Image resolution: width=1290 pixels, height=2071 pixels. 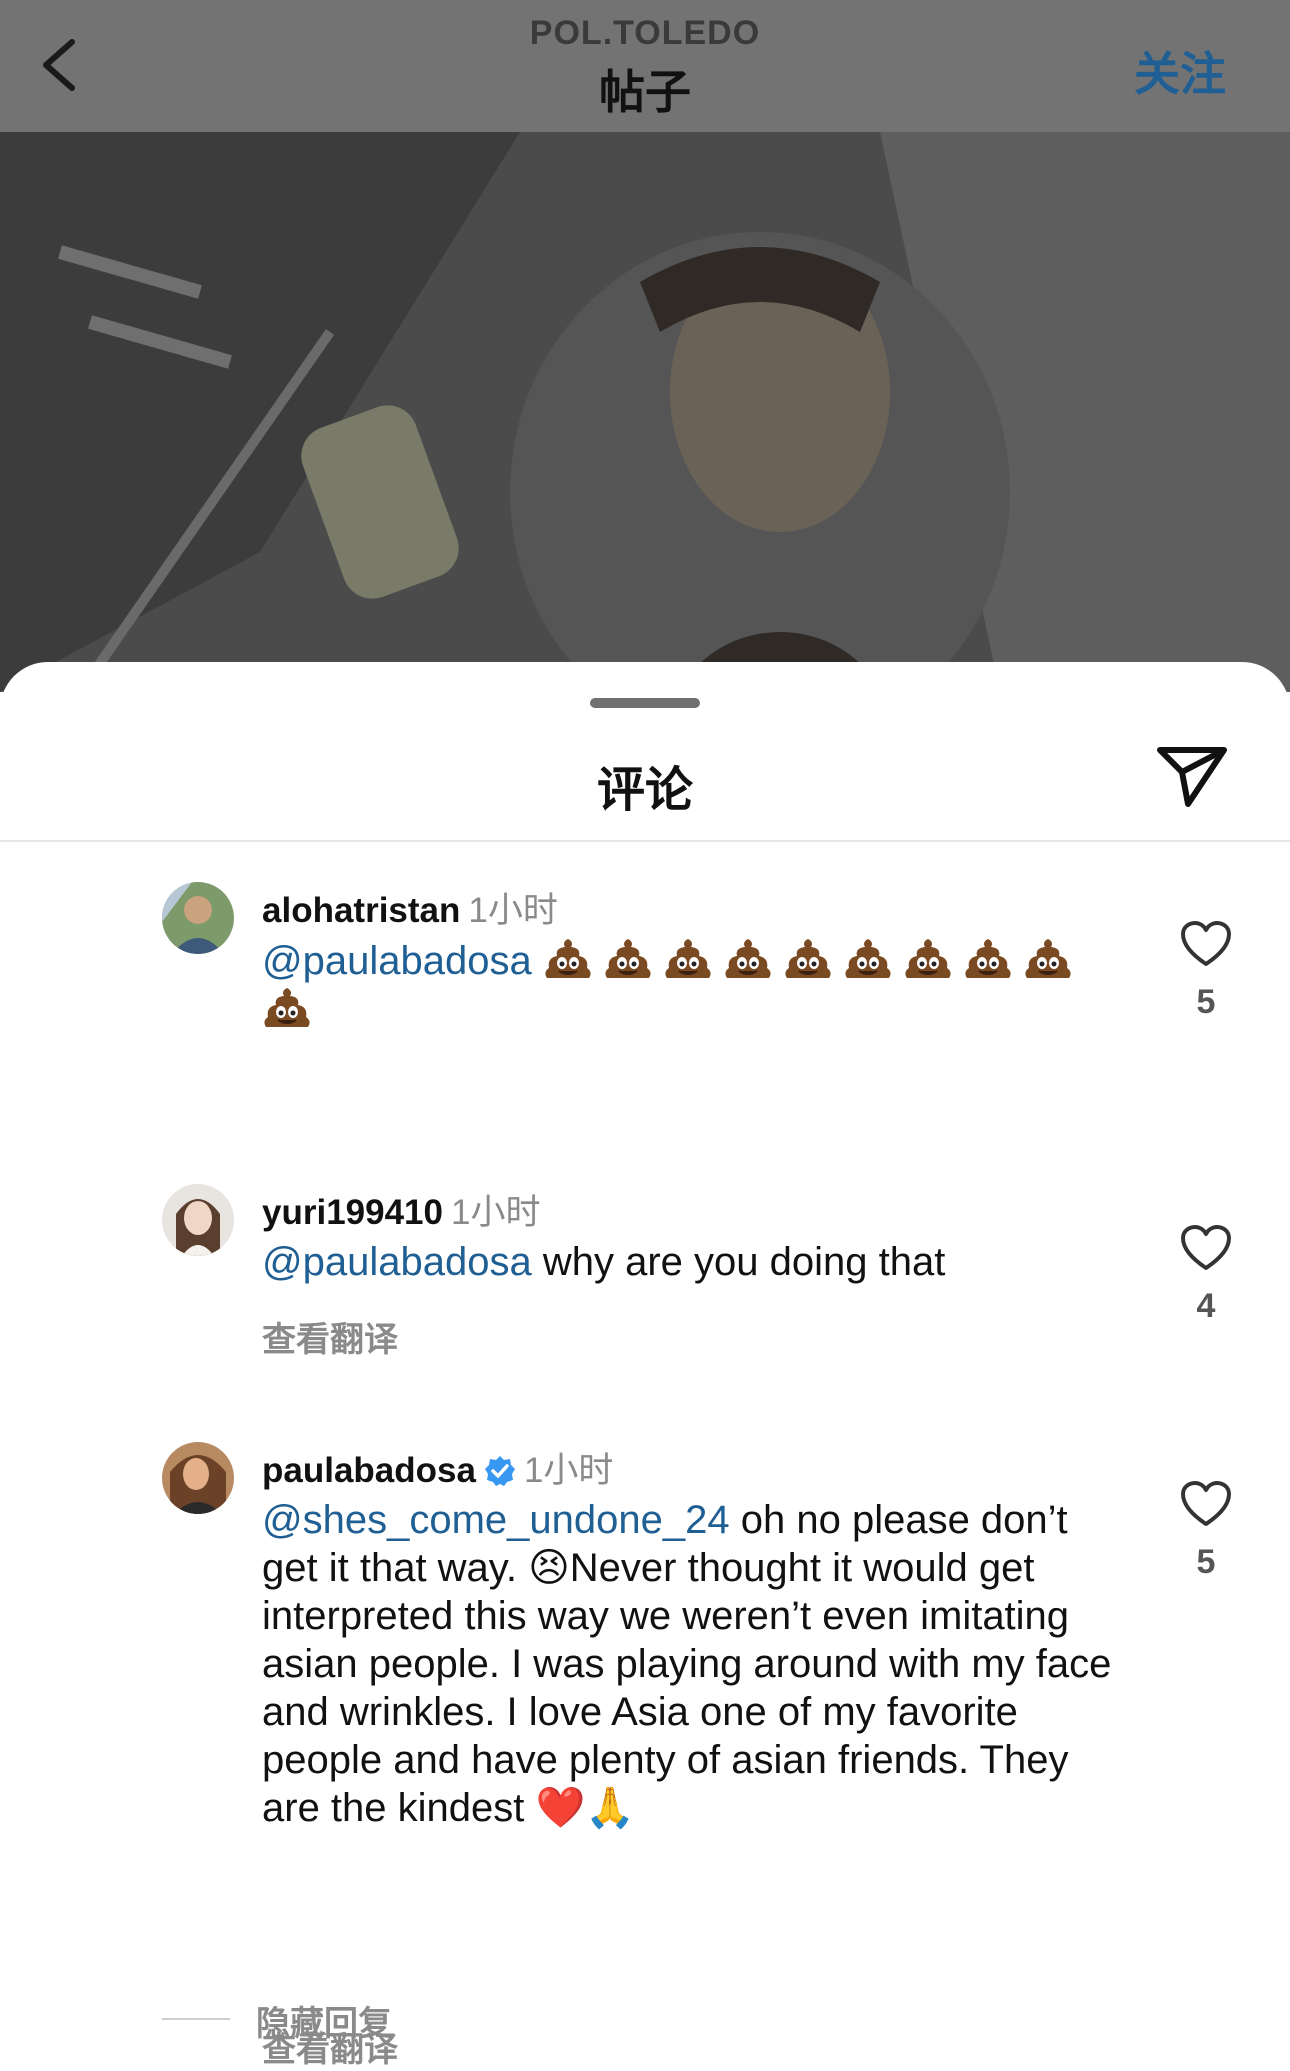 I want to click on follow-button: 关注, so click(x=1180, y=71).